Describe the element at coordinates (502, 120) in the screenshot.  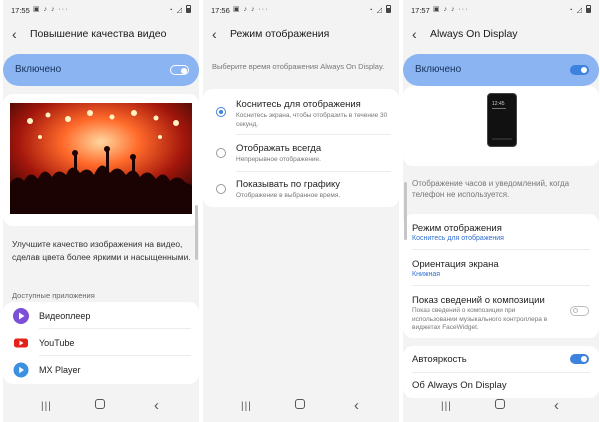
I see `phone-preview-image: 12:45` at that location.